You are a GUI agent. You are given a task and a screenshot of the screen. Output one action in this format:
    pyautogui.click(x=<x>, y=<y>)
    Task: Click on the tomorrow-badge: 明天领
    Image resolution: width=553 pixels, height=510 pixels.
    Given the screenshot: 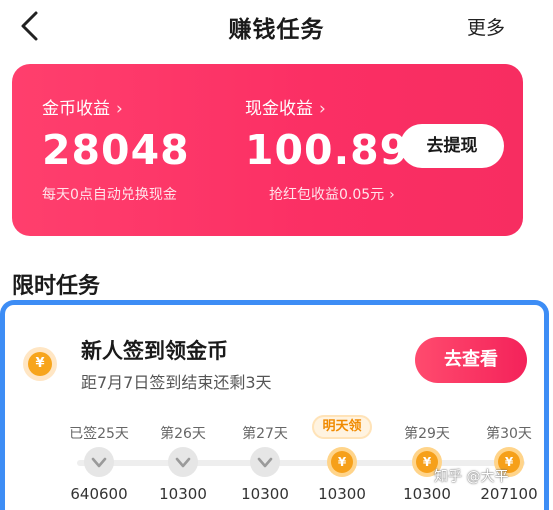 What is the action you would take?
    pyautogui.click(x=342, y=427)
    